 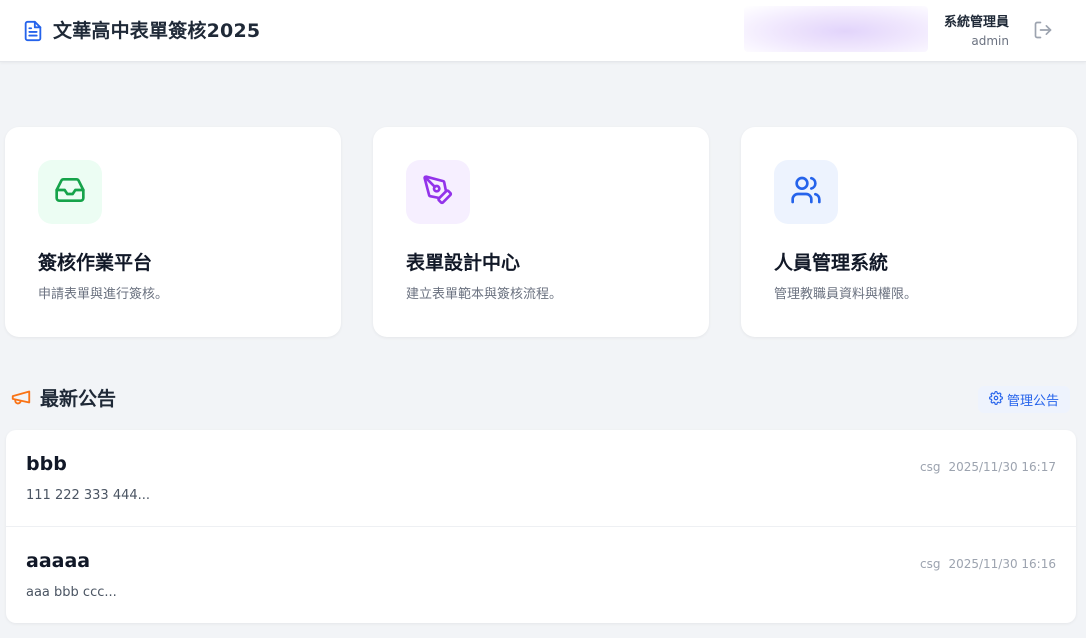 What do you see at coordinates (976, 32) in the screenshot?
I see `user-info: 系統管理員 admin` at bounding box center [976, 32].